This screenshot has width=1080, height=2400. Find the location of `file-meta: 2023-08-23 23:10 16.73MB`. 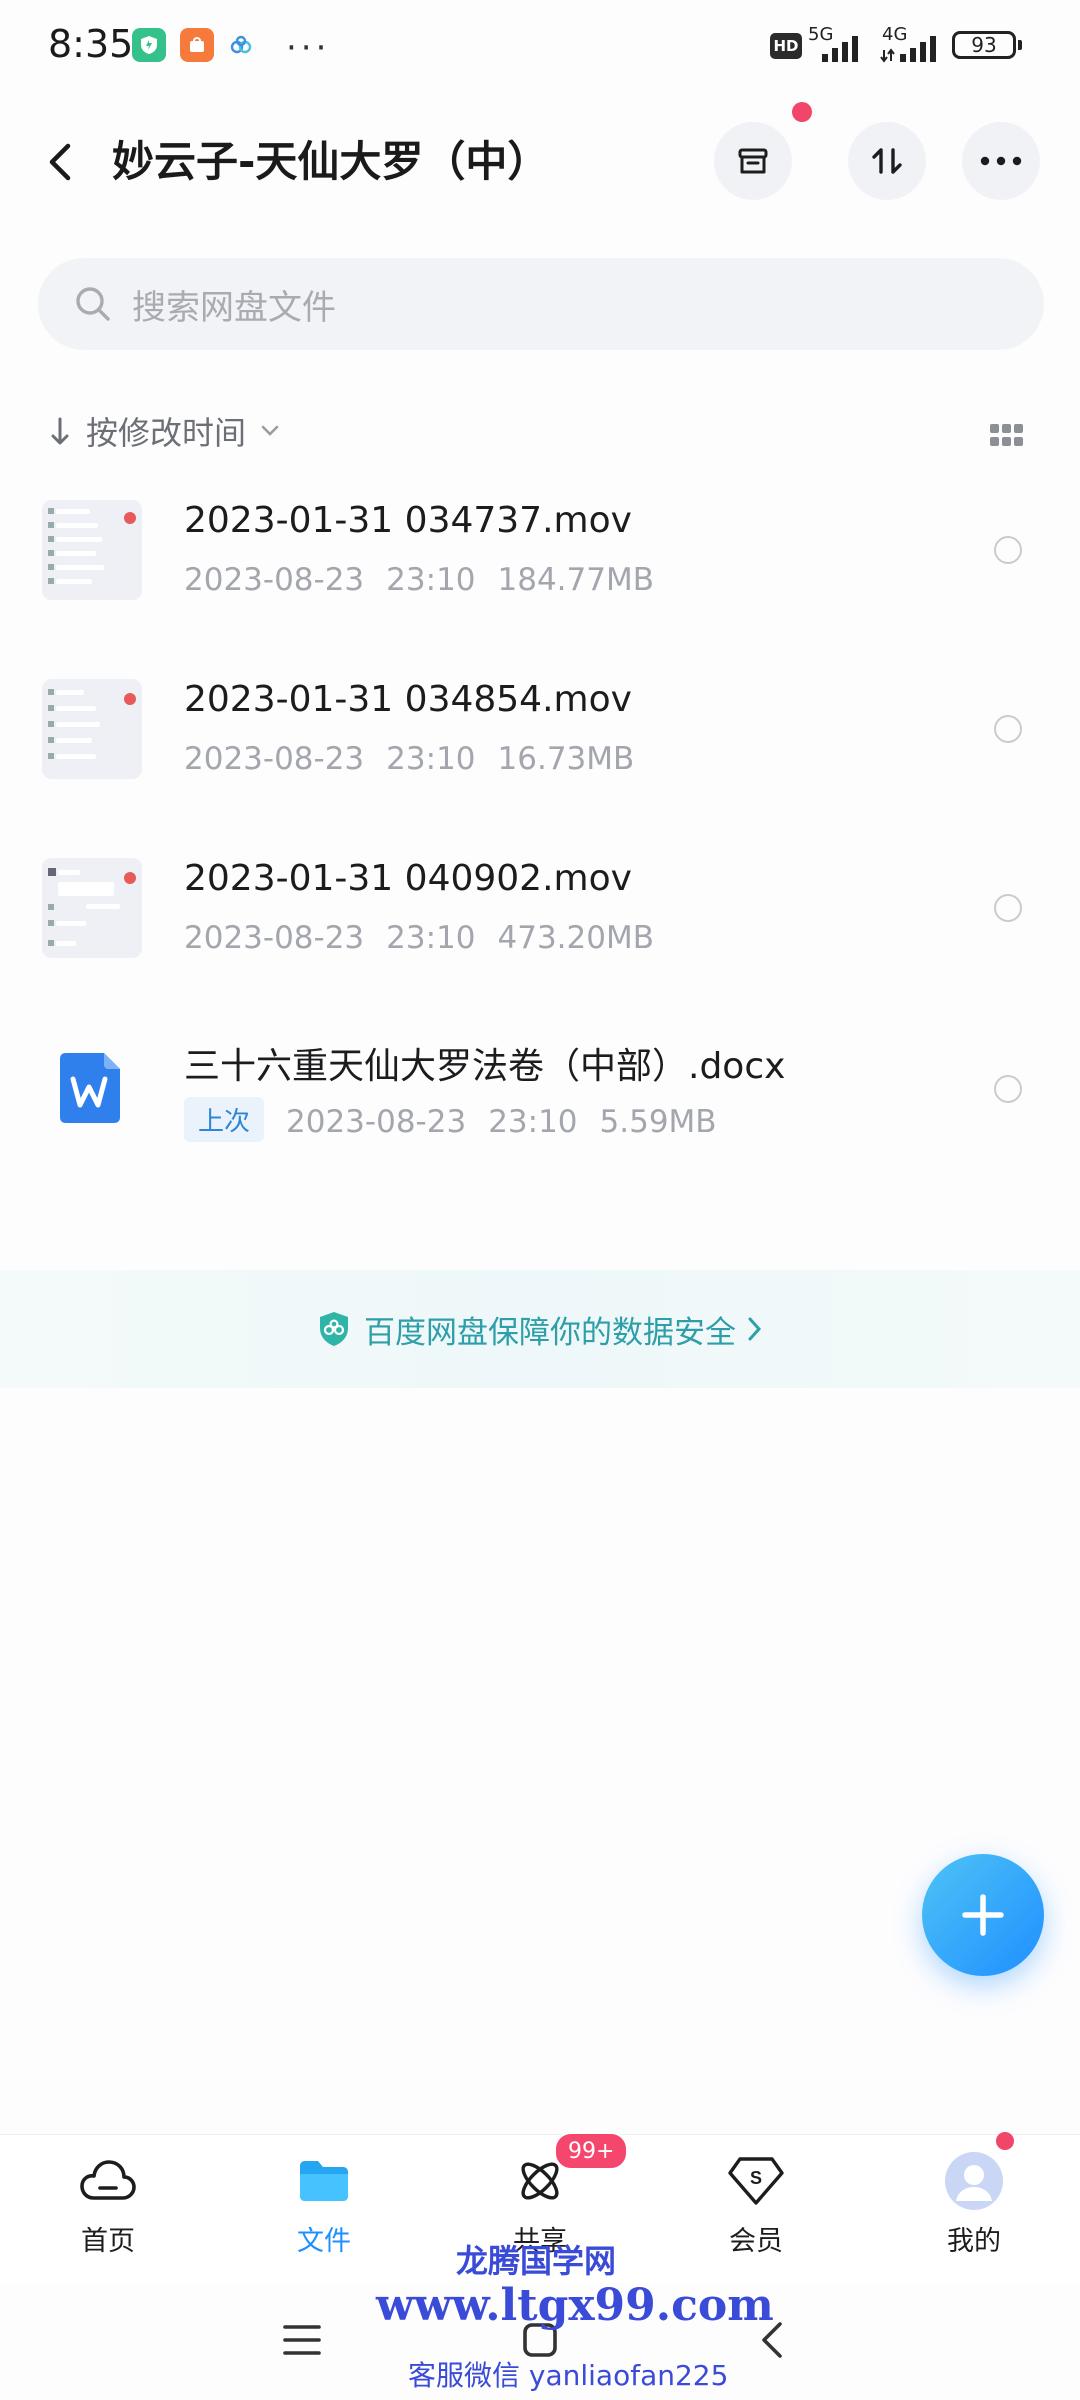

file-meta: 2023-08-23 23:10 16.73MB is located at coordinates (420, 759).